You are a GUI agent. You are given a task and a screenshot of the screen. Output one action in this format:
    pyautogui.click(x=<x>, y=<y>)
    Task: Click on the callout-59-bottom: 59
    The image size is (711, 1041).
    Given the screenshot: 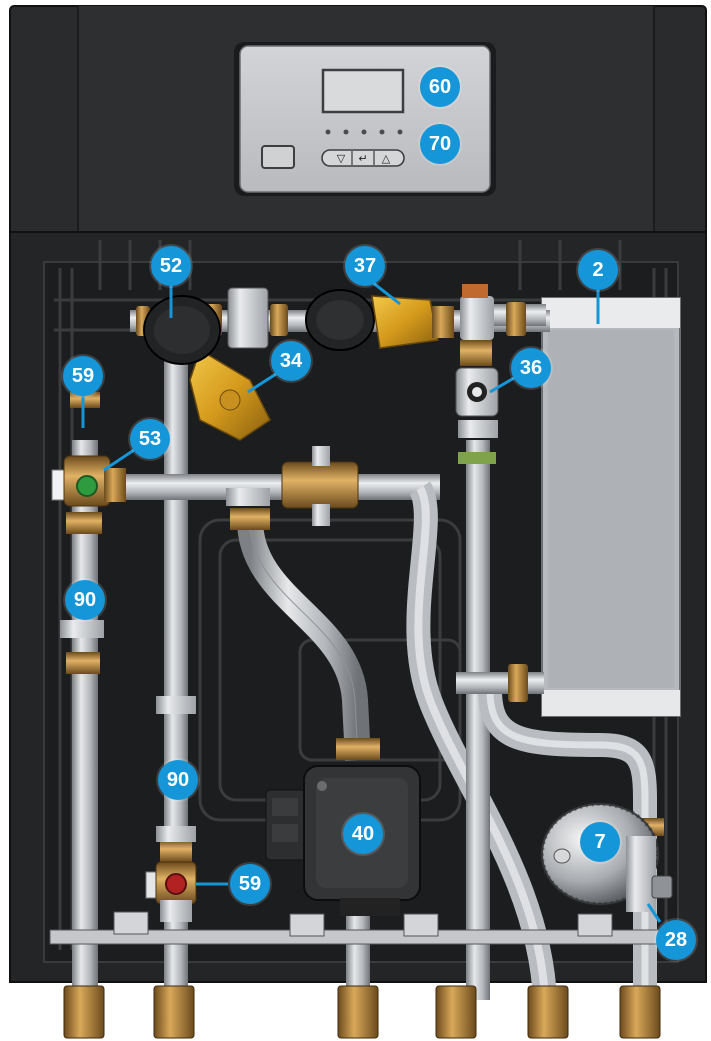 What is the action you would take?
    pyautogui.click(x=250, y=884)
    